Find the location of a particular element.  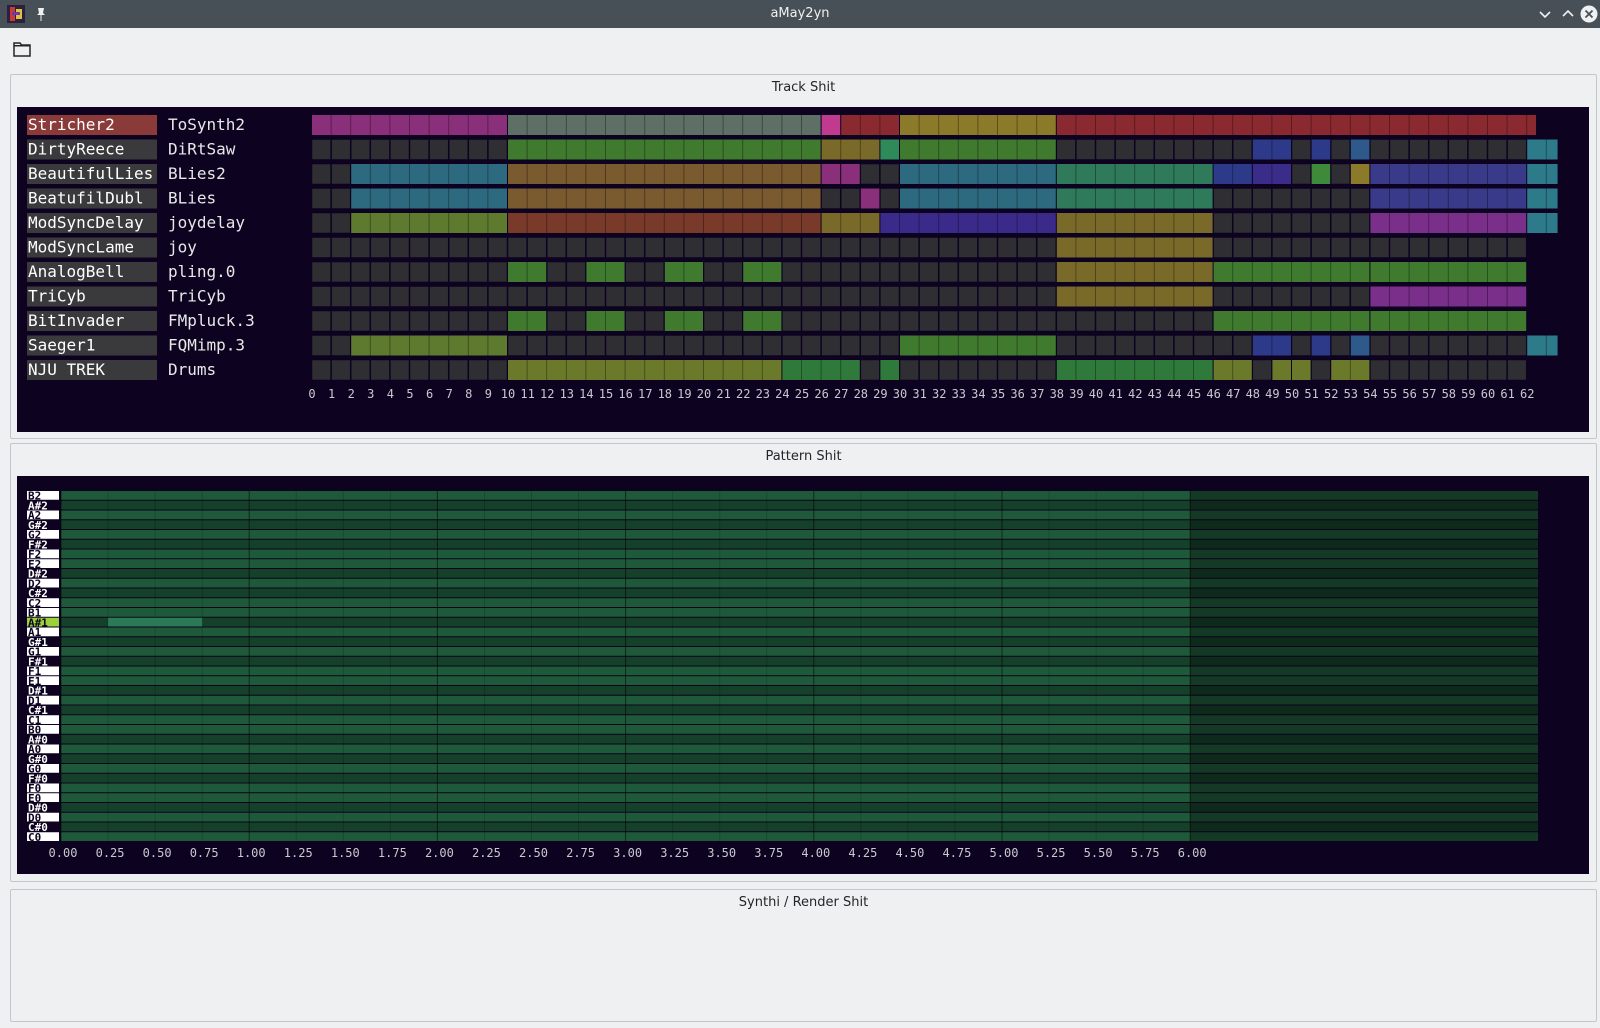

track-synth: pling.0 is located at coordinates (201, 271).